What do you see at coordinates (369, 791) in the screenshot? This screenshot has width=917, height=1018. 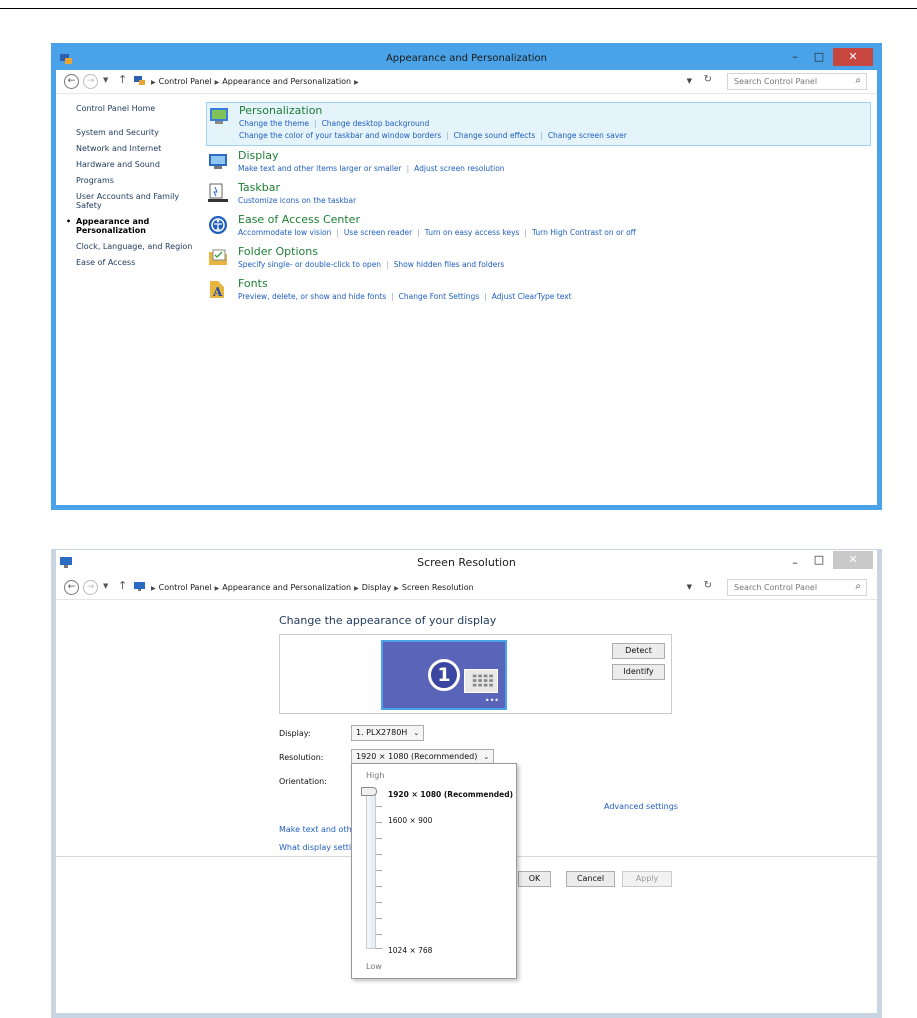 I see `resolution-slider-thumb` at bounding box center [369, 791].